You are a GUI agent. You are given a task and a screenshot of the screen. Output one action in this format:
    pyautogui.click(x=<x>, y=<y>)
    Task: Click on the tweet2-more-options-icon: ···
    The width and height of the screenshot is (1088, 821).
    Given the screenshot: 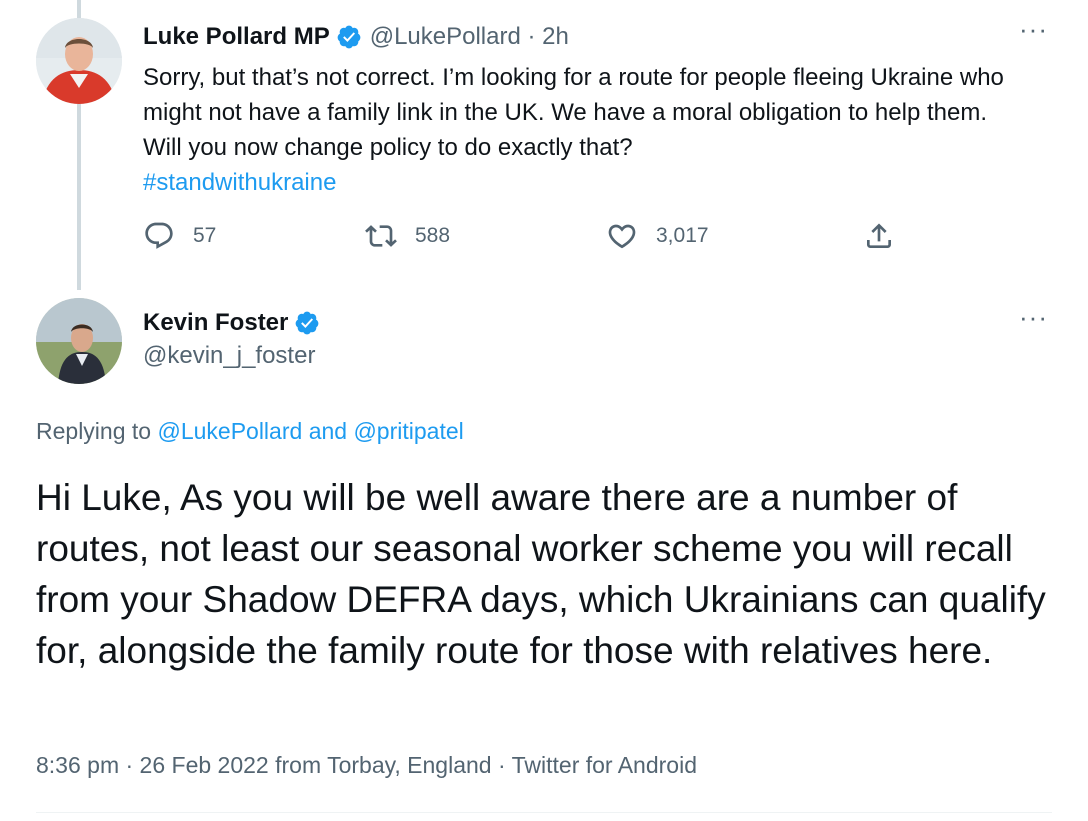 What is the action you would take?
    pyautogui.click(x=1033, y=317)
    